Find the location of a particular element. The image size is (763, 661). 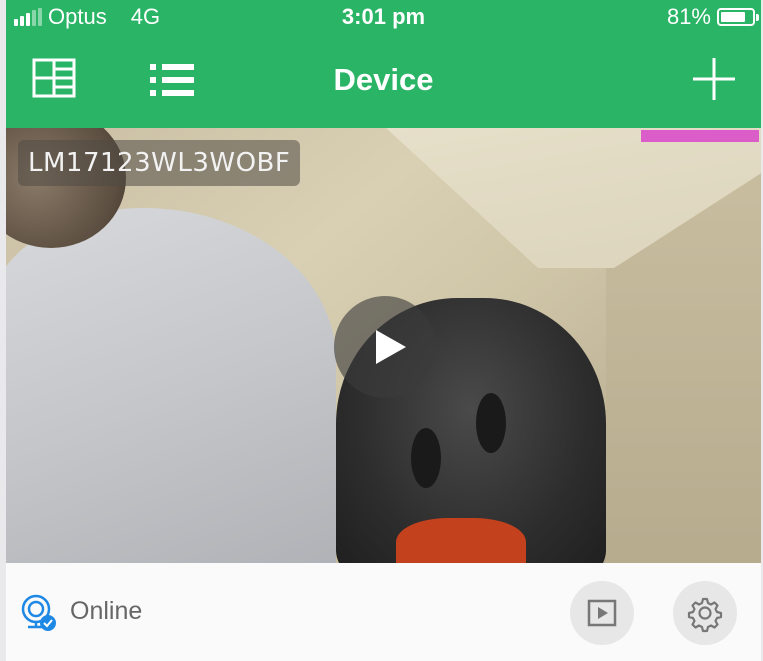

play-icon is located at coordinates (391, 347).